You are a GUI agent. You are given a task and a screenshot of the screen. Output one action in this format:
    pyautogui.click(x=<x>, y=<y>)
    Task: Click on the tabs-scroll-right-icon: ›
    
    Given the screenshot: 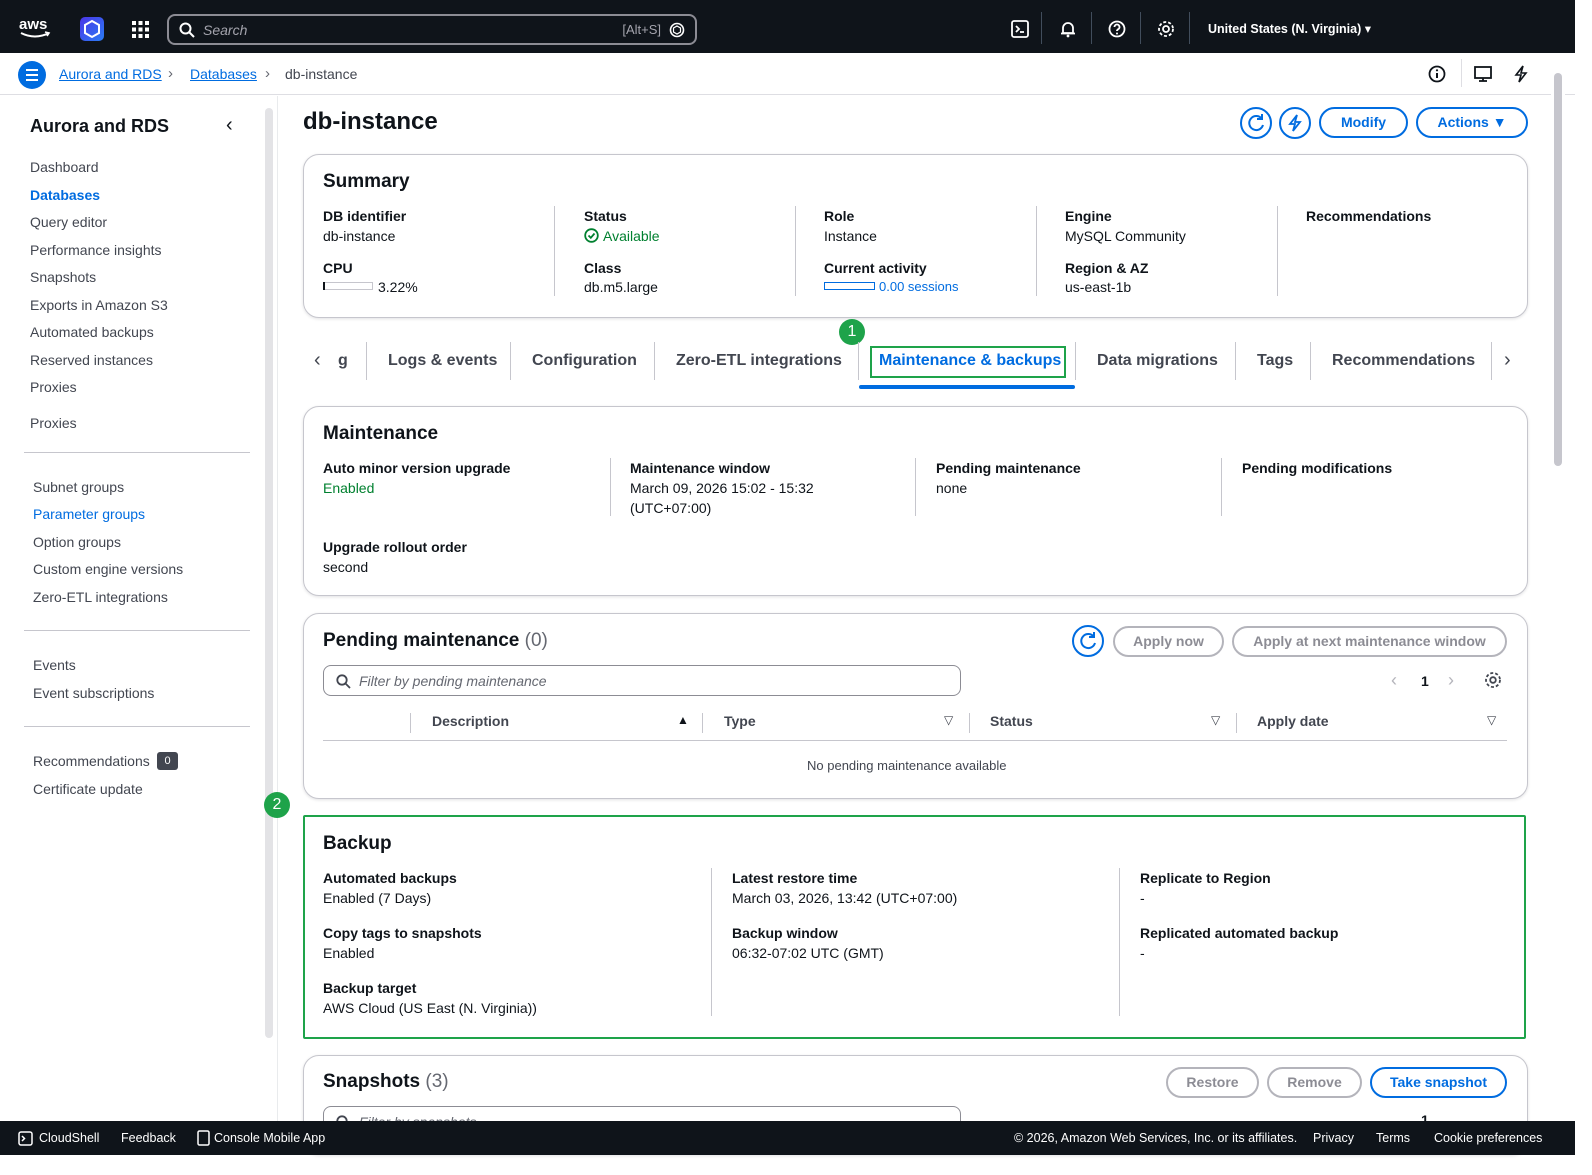 What is the action you would take?
    pyautogui.click(x=1507, y=360)
    